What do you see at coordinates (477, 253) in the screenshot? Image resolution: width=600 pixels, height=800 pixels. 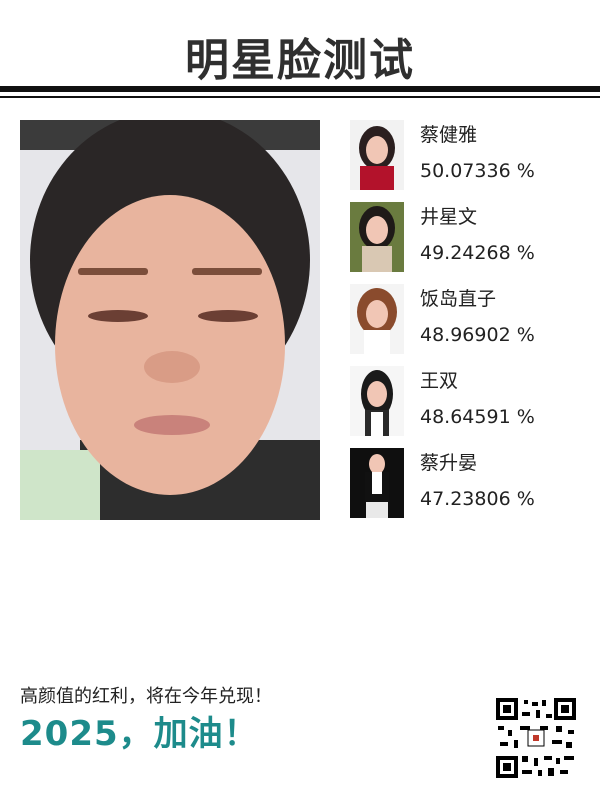 I see `similarity-score: 49.24268 %` at bounding box center [477, 253].